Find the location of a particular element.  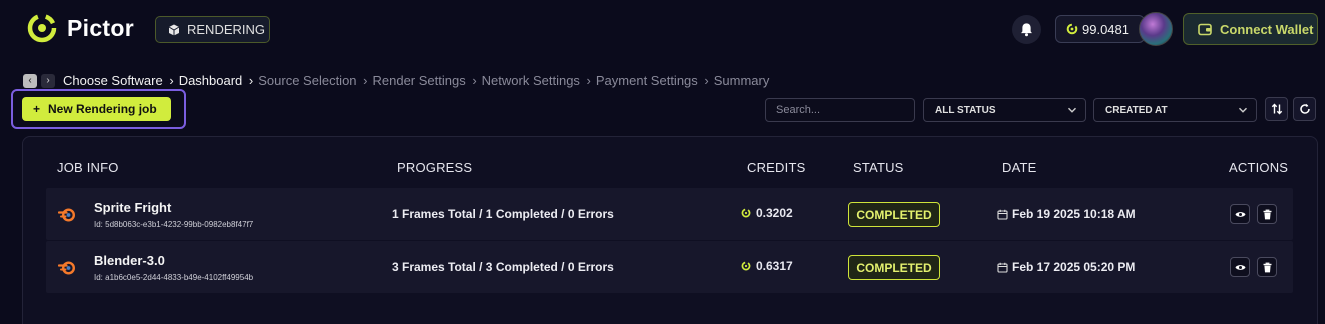

app-logo: Pictor is located at coordinates (79, 28).